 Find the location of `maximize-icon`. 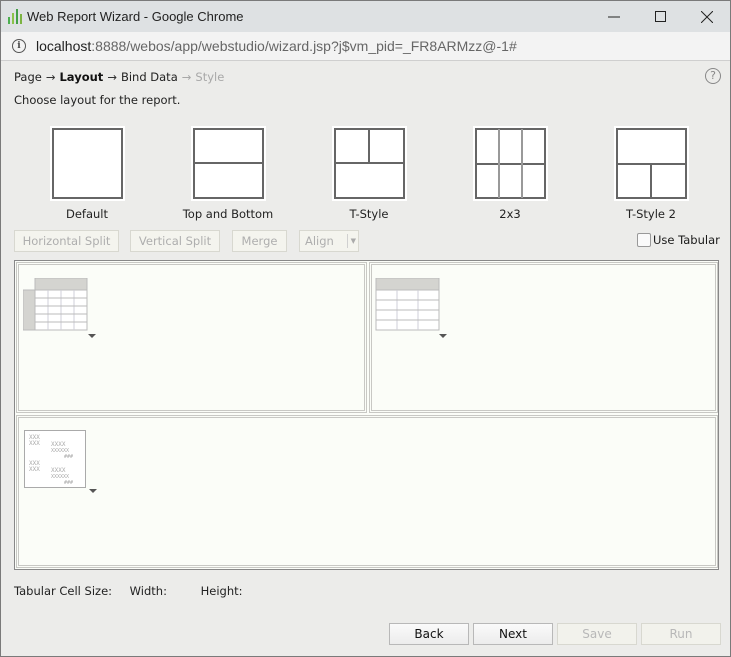

maximize-icon is located at coordinates (660, 16).